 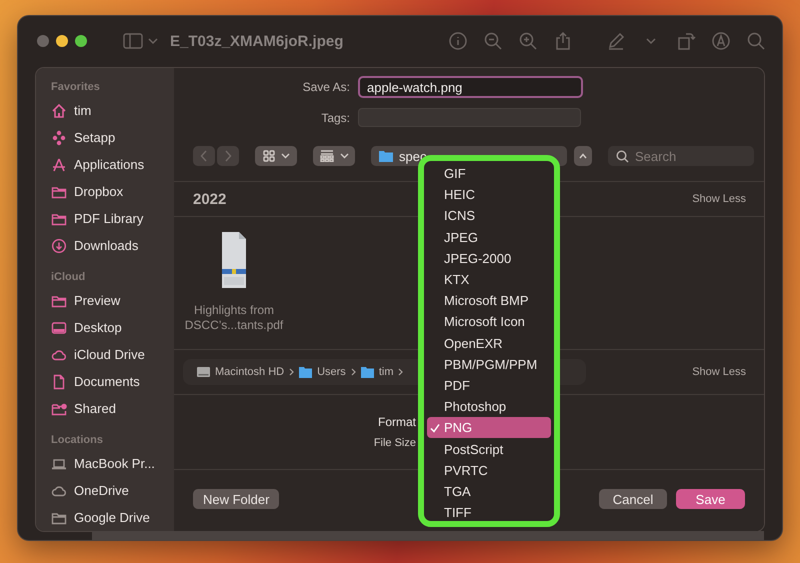 I want to click on sidebar-item: iCloud Drive, so click(x=112, y=354).